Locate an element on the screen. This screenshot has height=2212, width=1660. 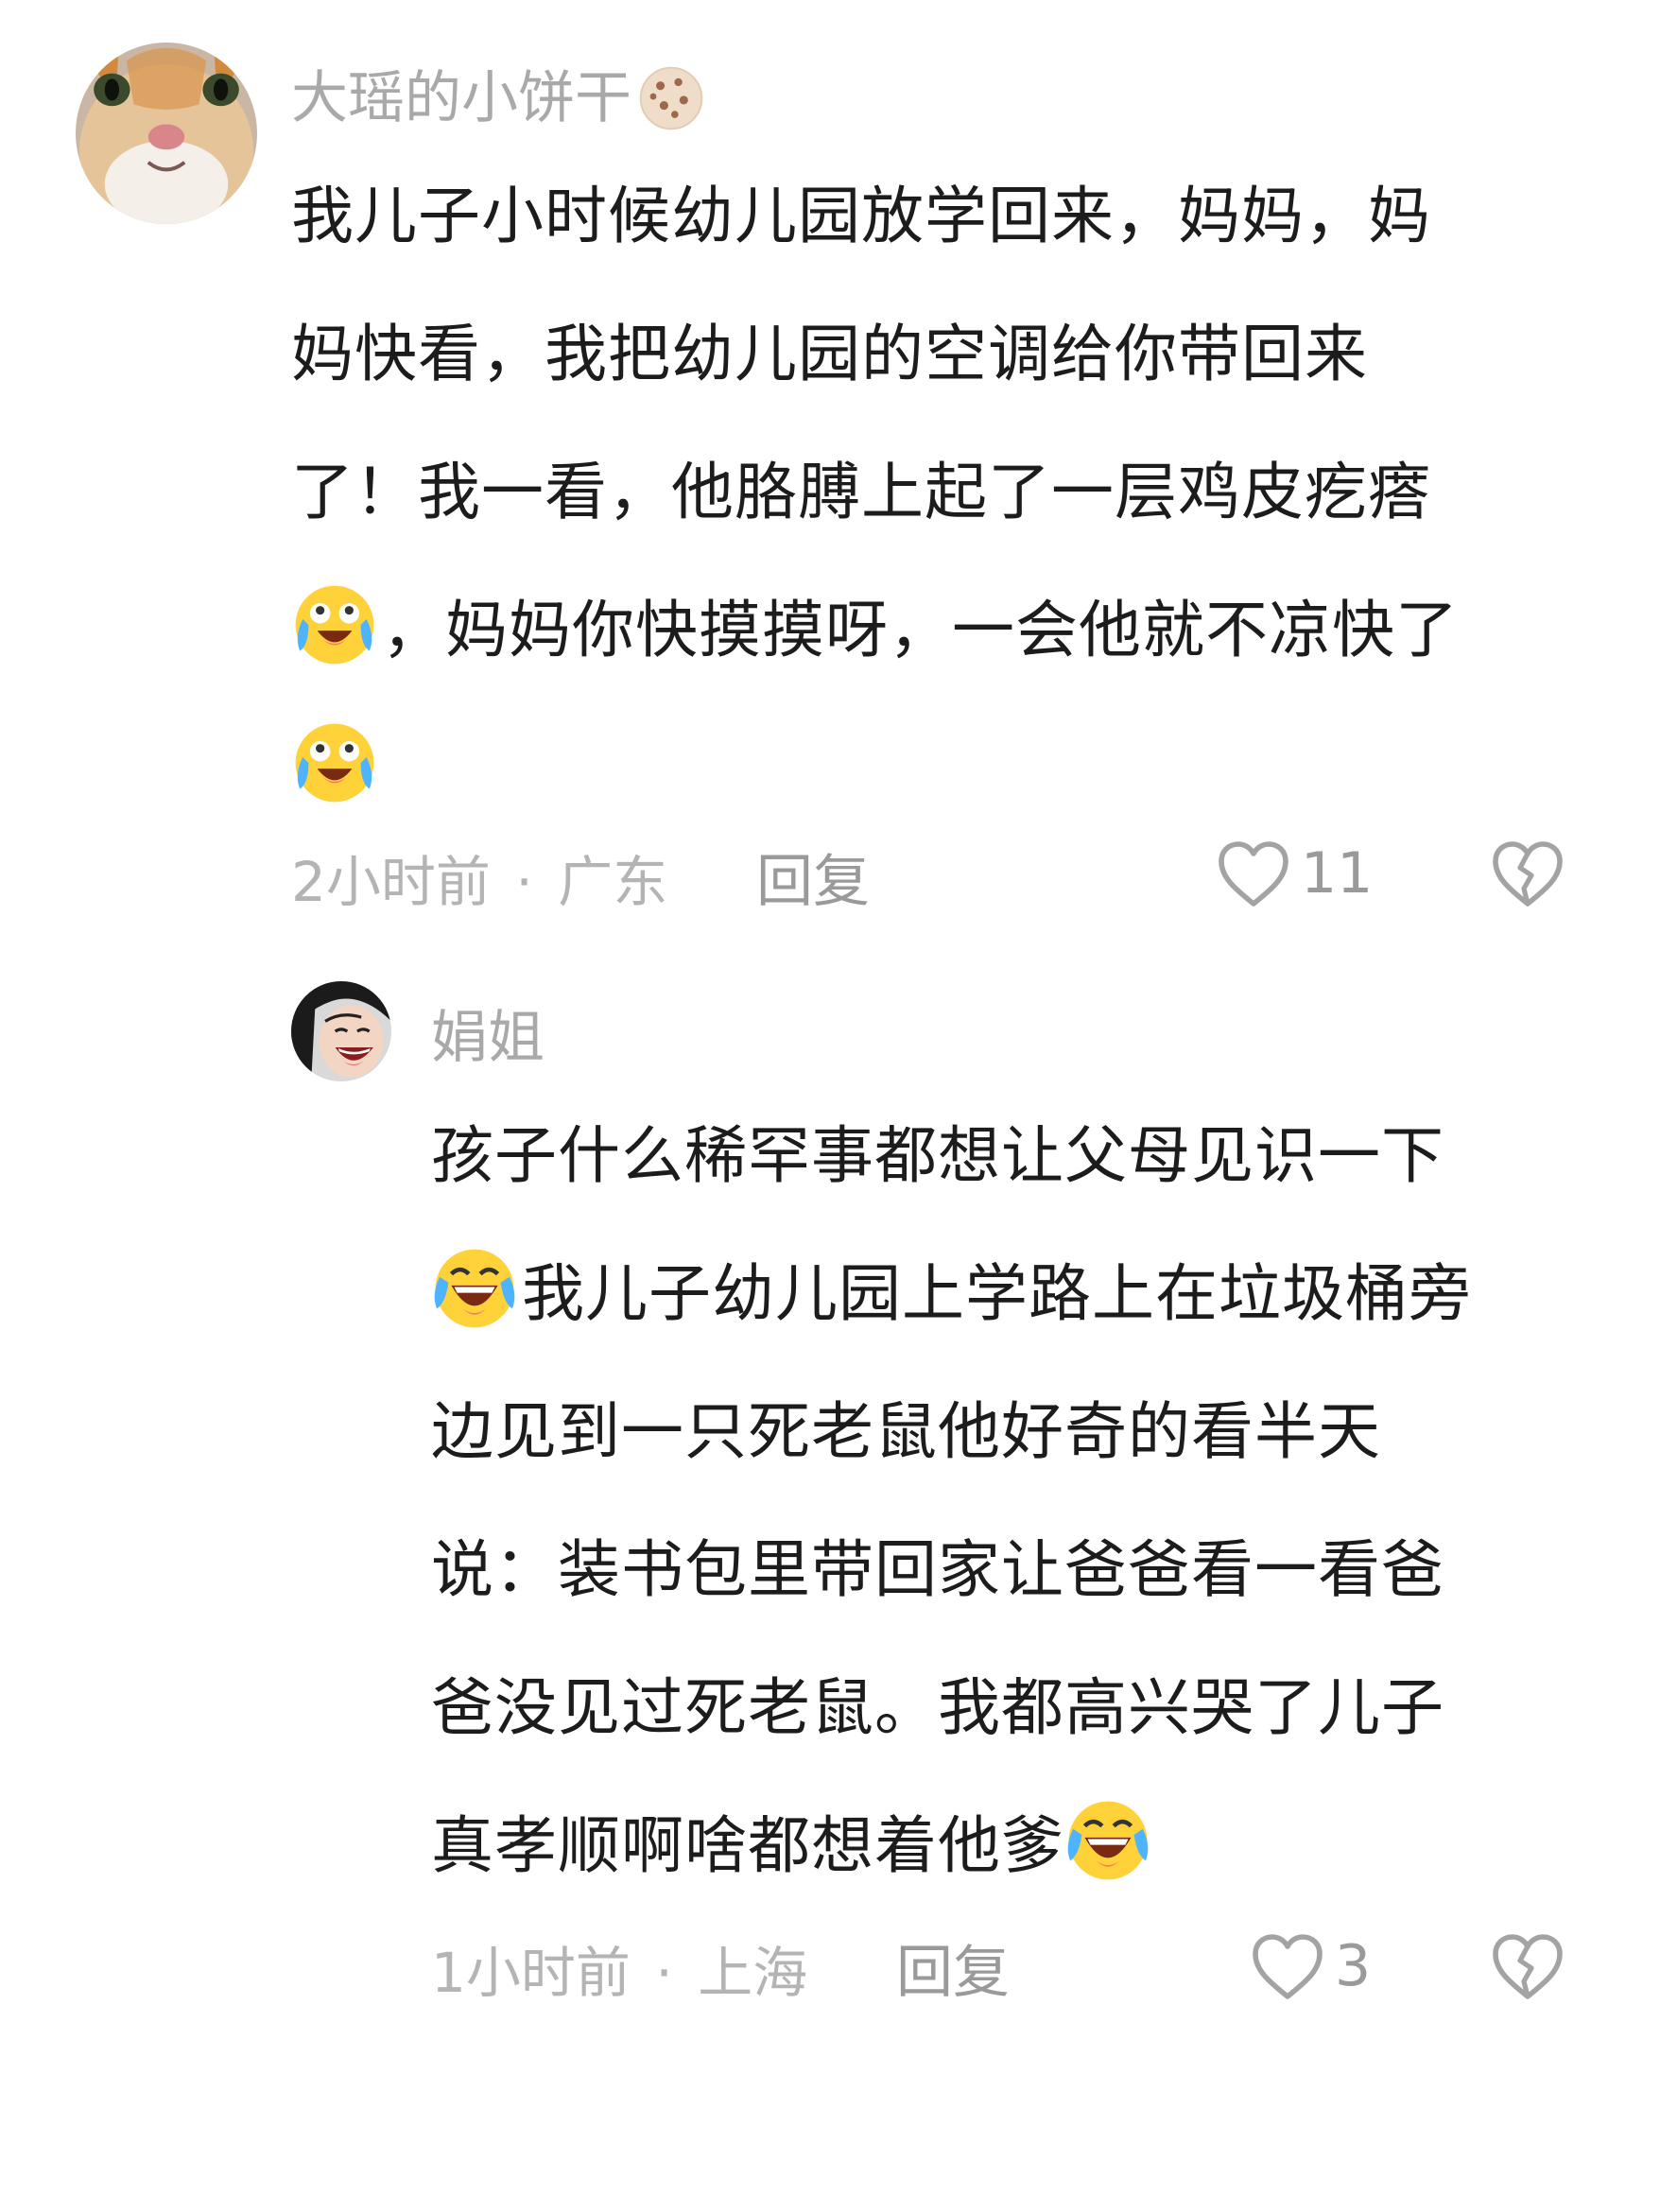
comment-1-dislike-button is located at coordinates (1527, 873).